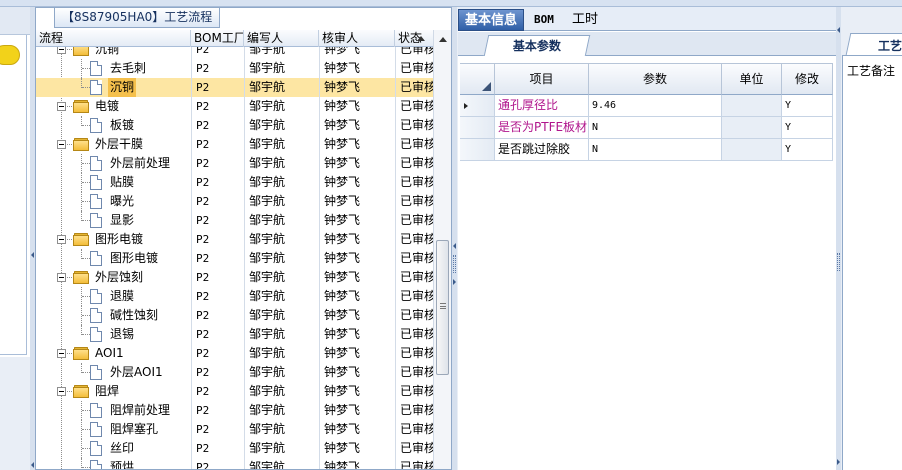 The width and height of the screenshot is (902, 470). What do you see at coordinates (113, 463) in the screenshot?
I see `tree-node-name-cell: 预烘` at bounding box center [113, 463].